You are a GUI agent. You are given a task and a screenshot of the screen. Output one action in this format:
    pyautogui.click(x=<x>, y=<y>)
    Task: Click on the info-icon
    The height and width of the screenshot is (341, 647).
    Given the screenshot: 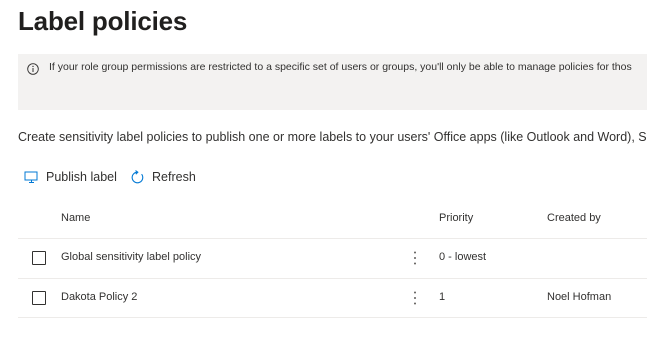 What is the action you would take?
    pyautogui.click(x=33, y=68)
    